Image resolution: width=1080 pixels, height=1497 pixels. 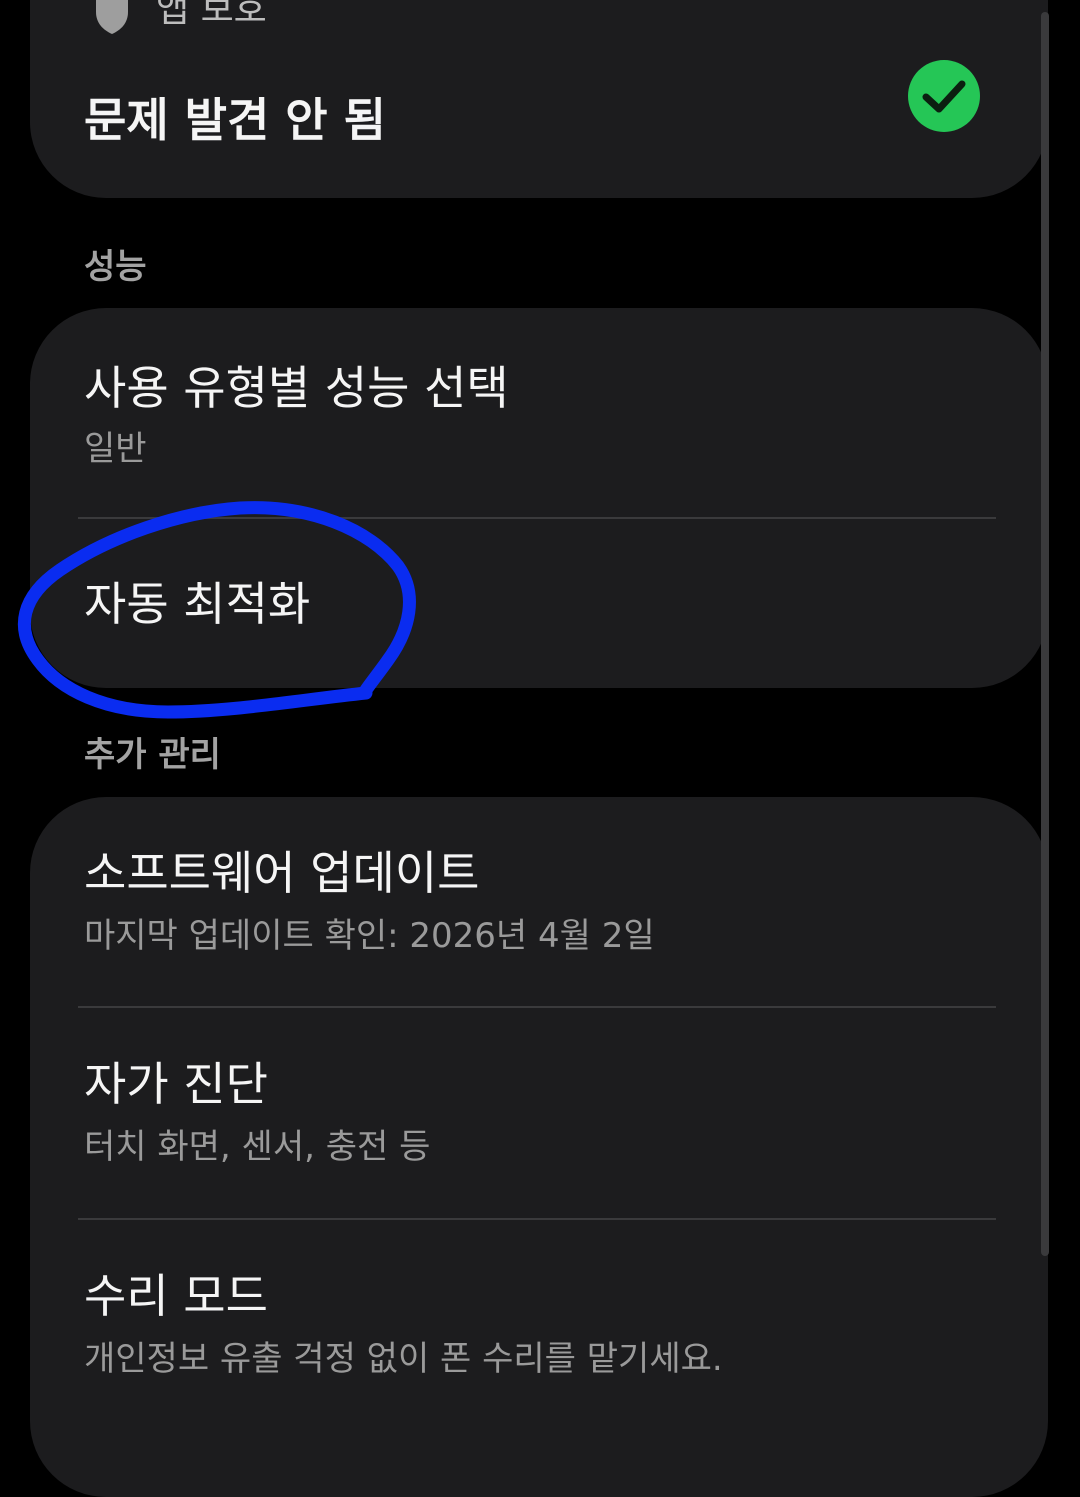 What do you see at coordinates (539, 413) in the screenshot?
I see `list-item-performance-mode: 사용 유형별 성능 선택 일반` at bounding box center [539, 413].